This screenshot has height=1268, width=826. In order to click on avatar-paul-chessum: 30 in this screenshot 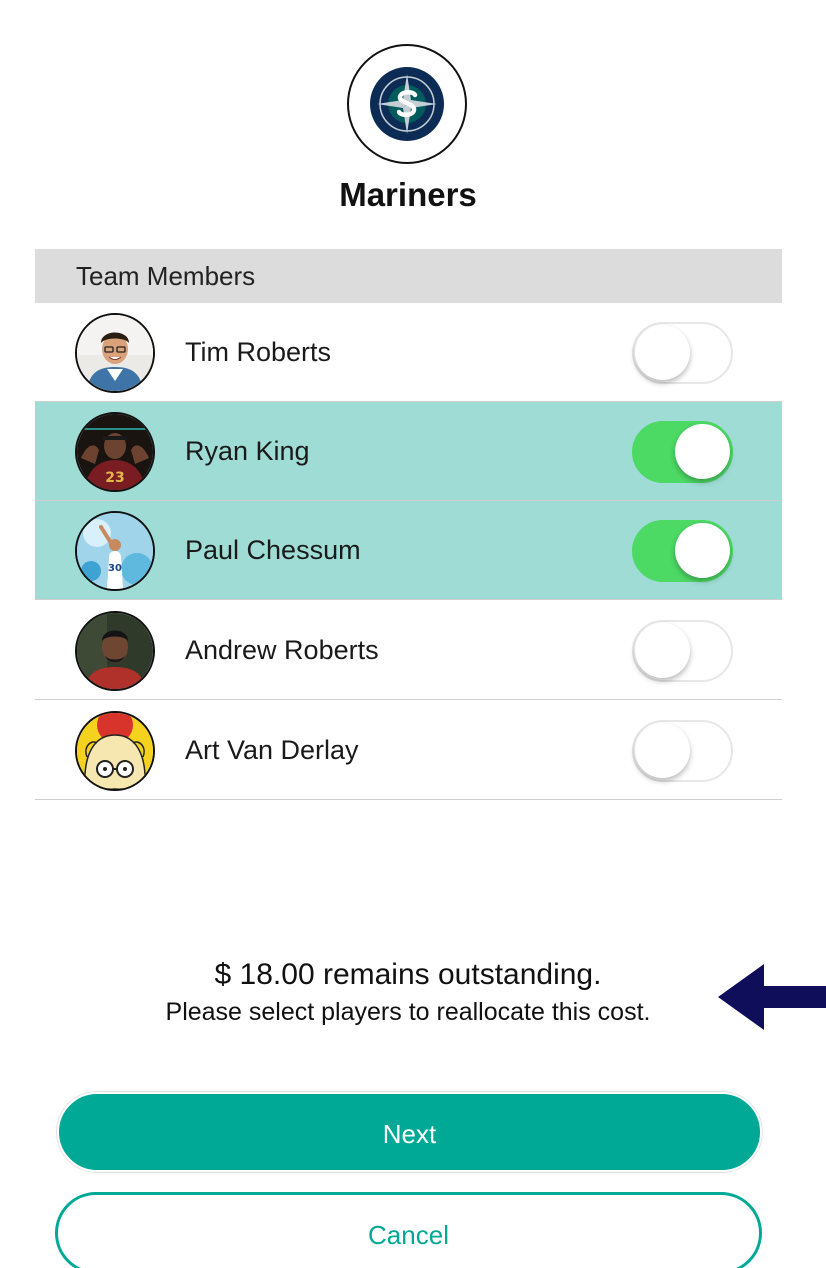, I will do `click(115, 551)`.